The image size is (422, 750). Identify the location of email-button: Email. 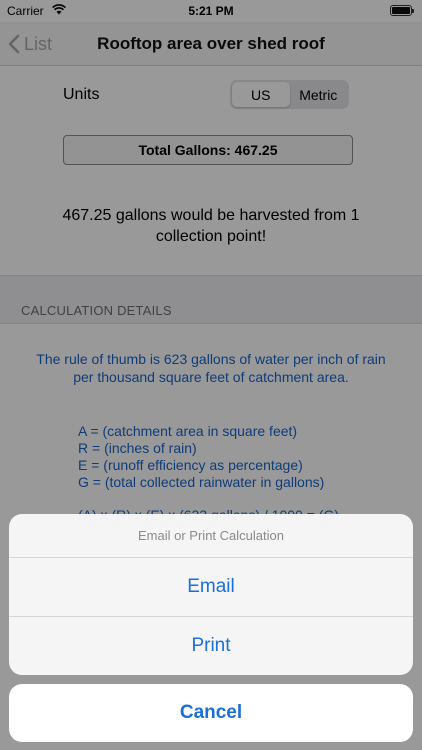
(211, 587).